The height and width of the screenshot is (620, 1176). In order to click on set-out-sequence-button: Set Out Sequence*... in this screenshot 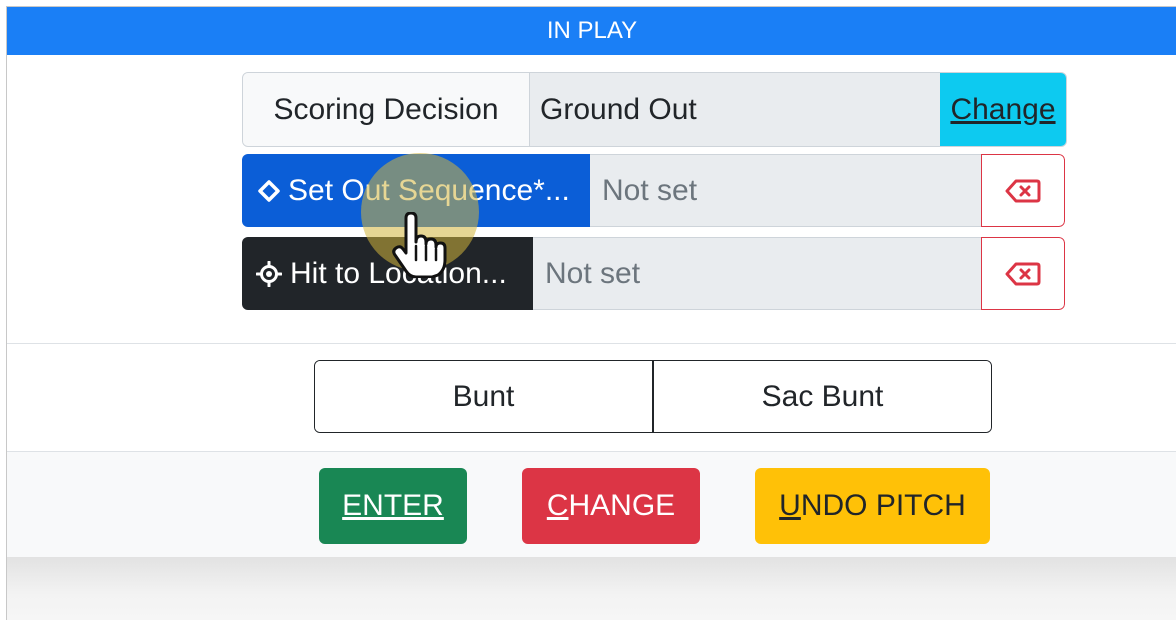, I will do `click(416, 190)`.